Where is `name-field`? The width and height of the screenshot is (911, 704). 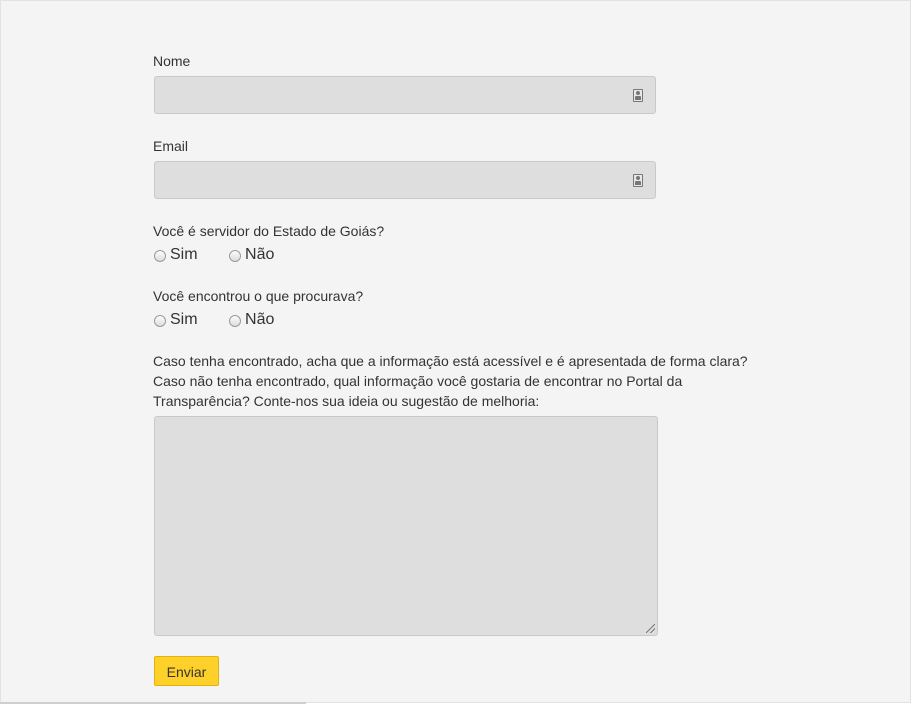
name-field is located at coordinates (405, 95).